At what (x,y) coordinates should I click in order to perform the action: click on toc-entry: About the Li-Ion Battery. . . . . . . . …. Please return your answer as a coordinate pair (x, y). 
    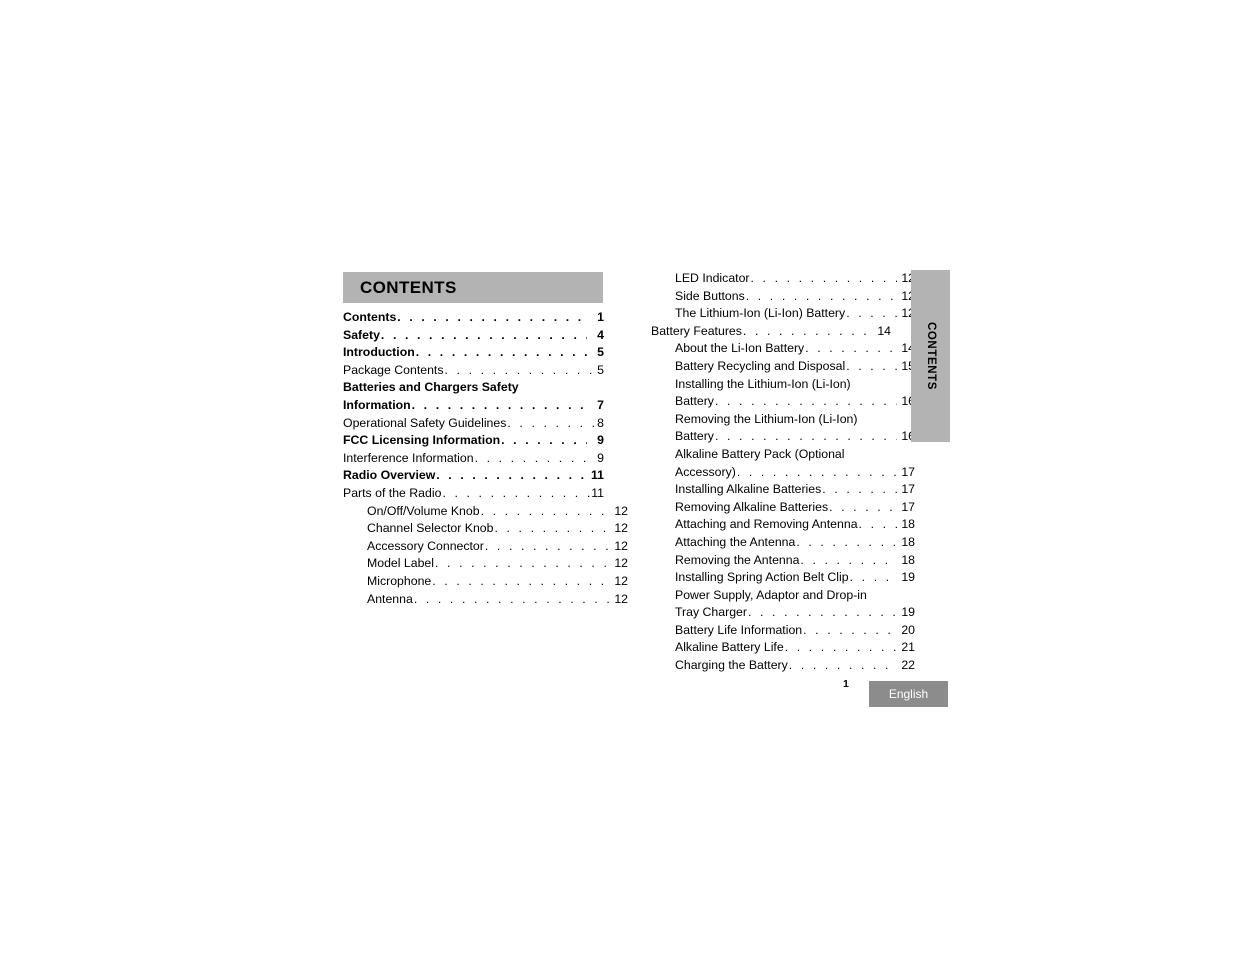
    Looking at the image, I should click on (783, 349).